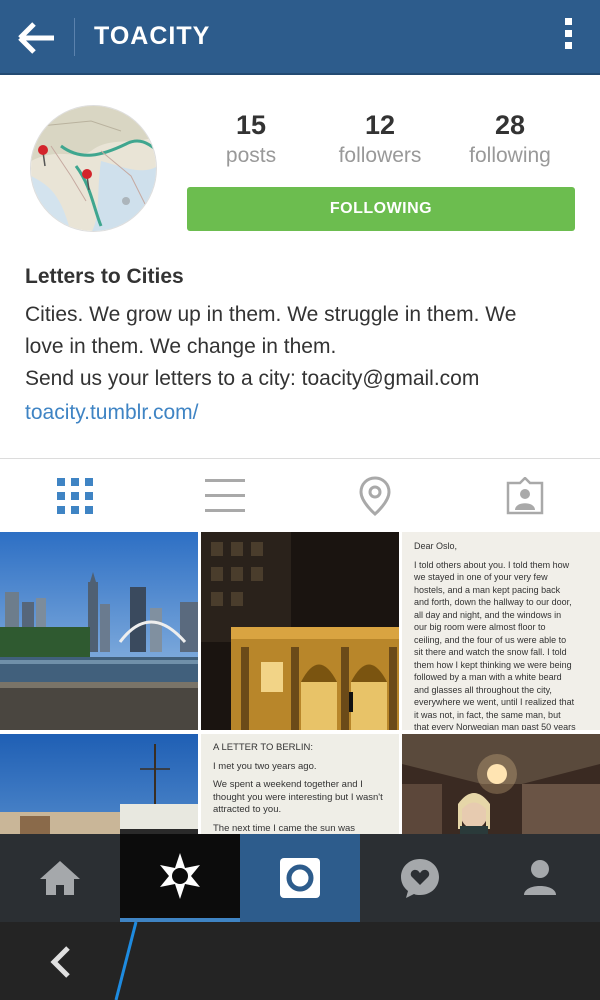  I want to click on nav-profile, so click(540, 878).